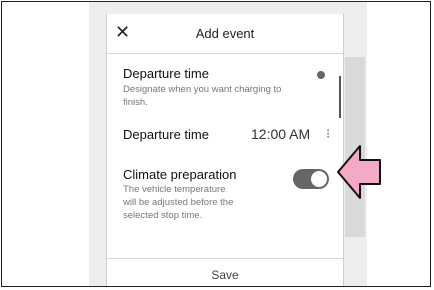 The width and height of the screenshot is (434, 290). What do you see at coordinates (225, 258) in the screenshot?
I see `footer-divider` at bounding box center [225, 258].